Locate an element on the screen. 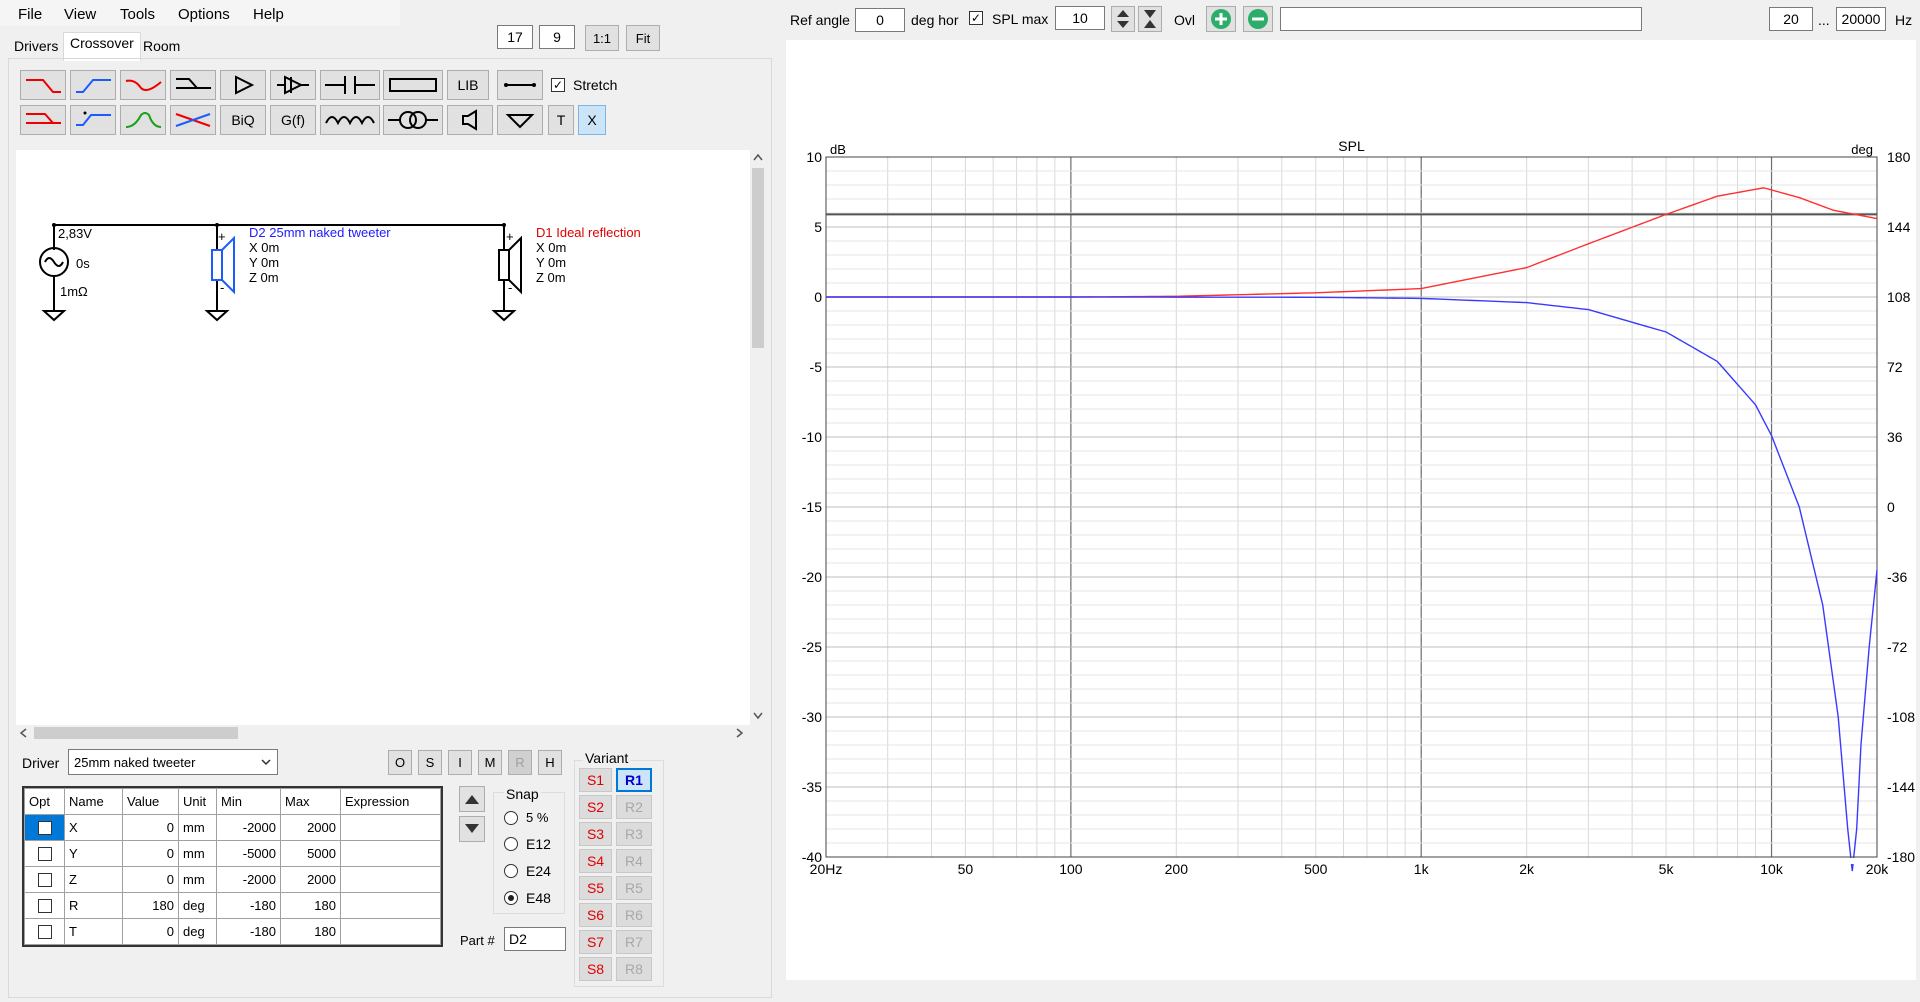 The image size is (1920, 1002). spl-max-checkbox: ✓ is located at coordinates (976, 18).